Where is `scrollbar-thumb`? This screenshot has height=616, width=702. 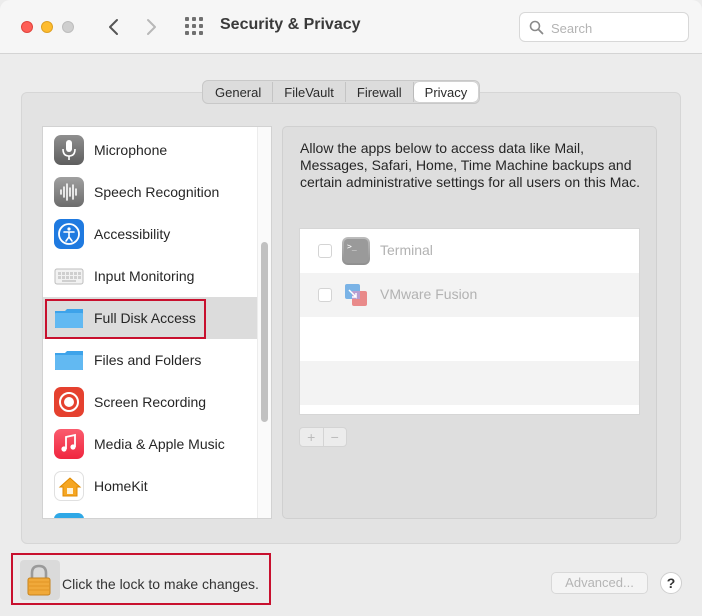 scrollbar-thumb is located at coordinates (264, 332).